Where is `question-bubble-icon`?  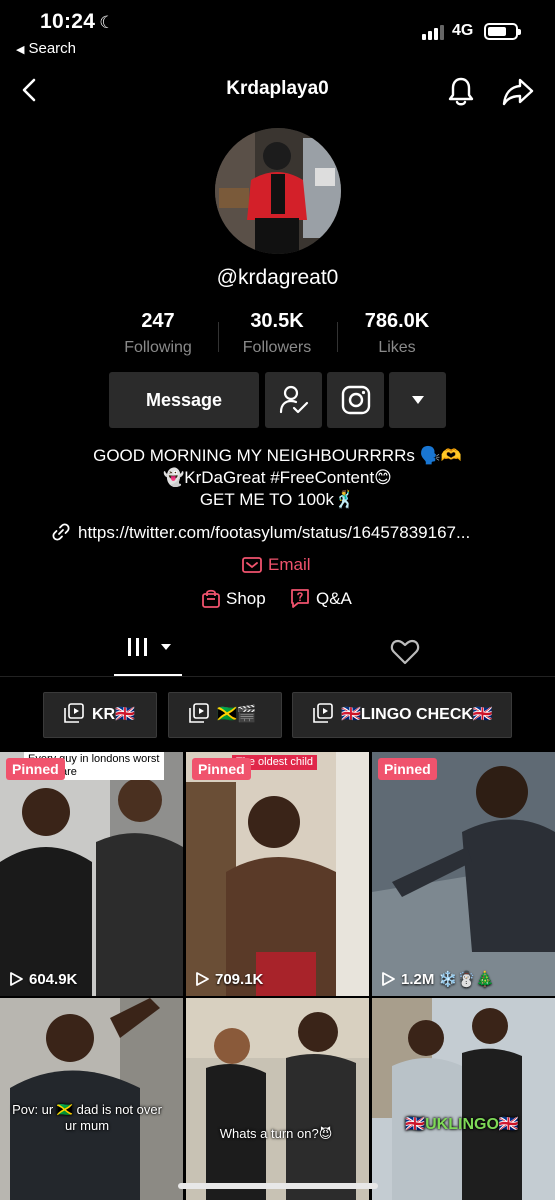
question-bubble-icon is located at coordinates (300, 598).